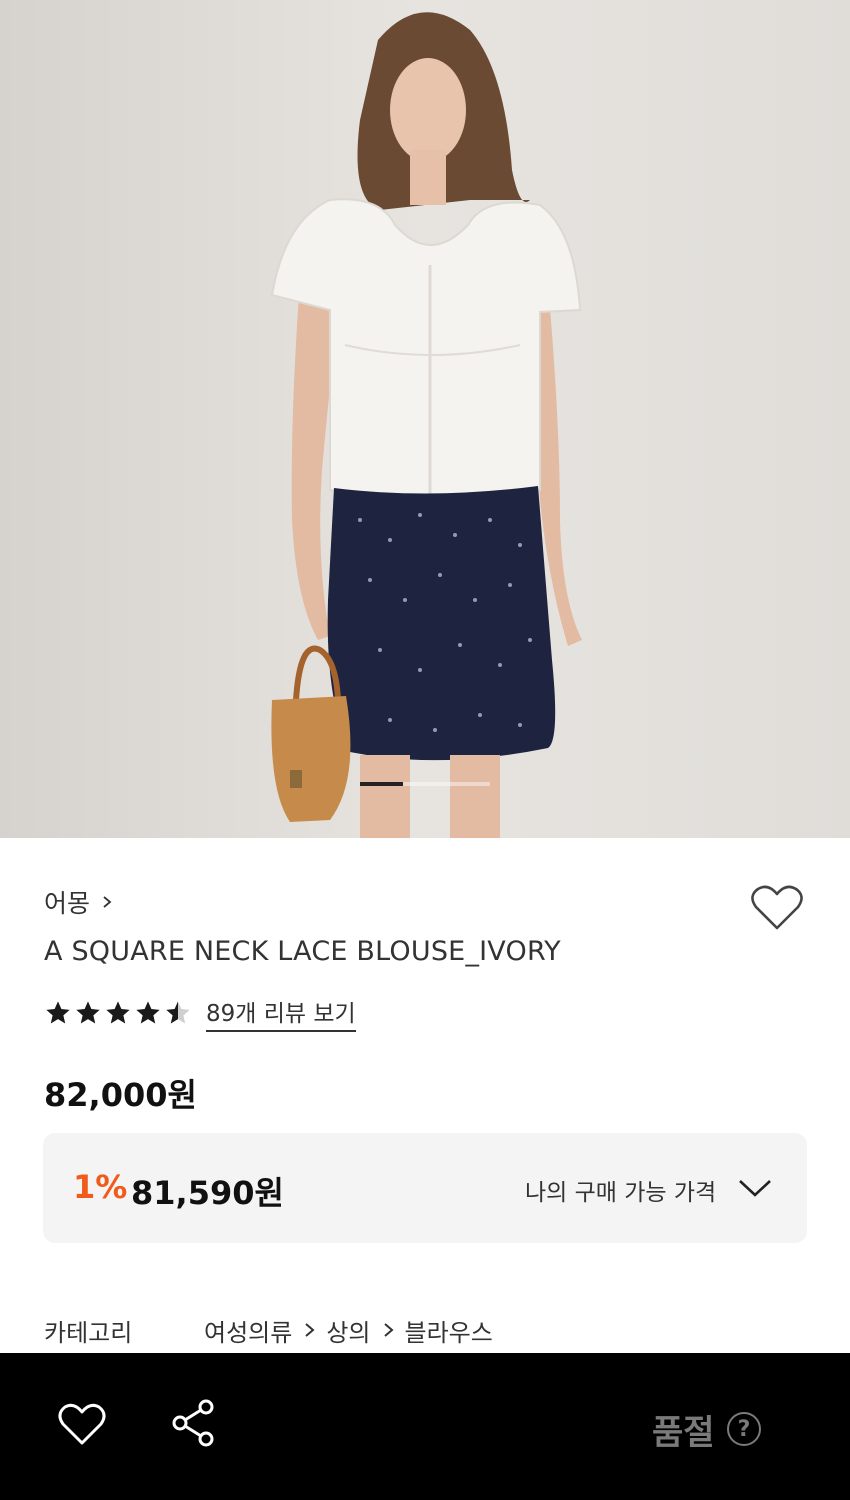 This screenshot has height=1500, width=850. I want to click on rating-stars, so click(118, 1013).